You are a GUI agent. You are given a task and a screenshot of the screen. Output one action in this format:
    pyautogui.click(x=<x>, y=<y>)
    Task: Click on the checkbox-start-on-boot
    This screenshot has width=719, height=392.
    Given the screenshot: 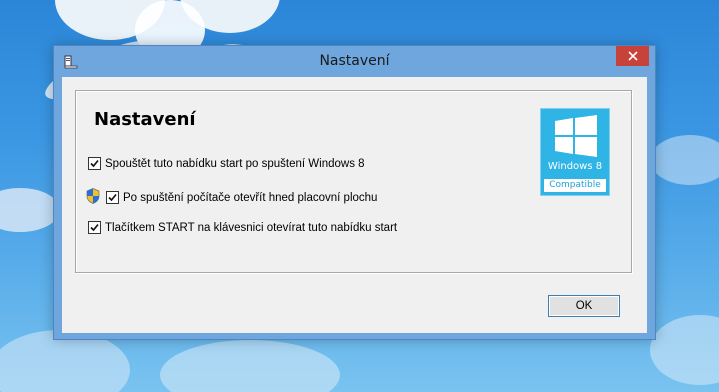 What is the action you would take?
    pyautogui.click(x=94, y=163)
    